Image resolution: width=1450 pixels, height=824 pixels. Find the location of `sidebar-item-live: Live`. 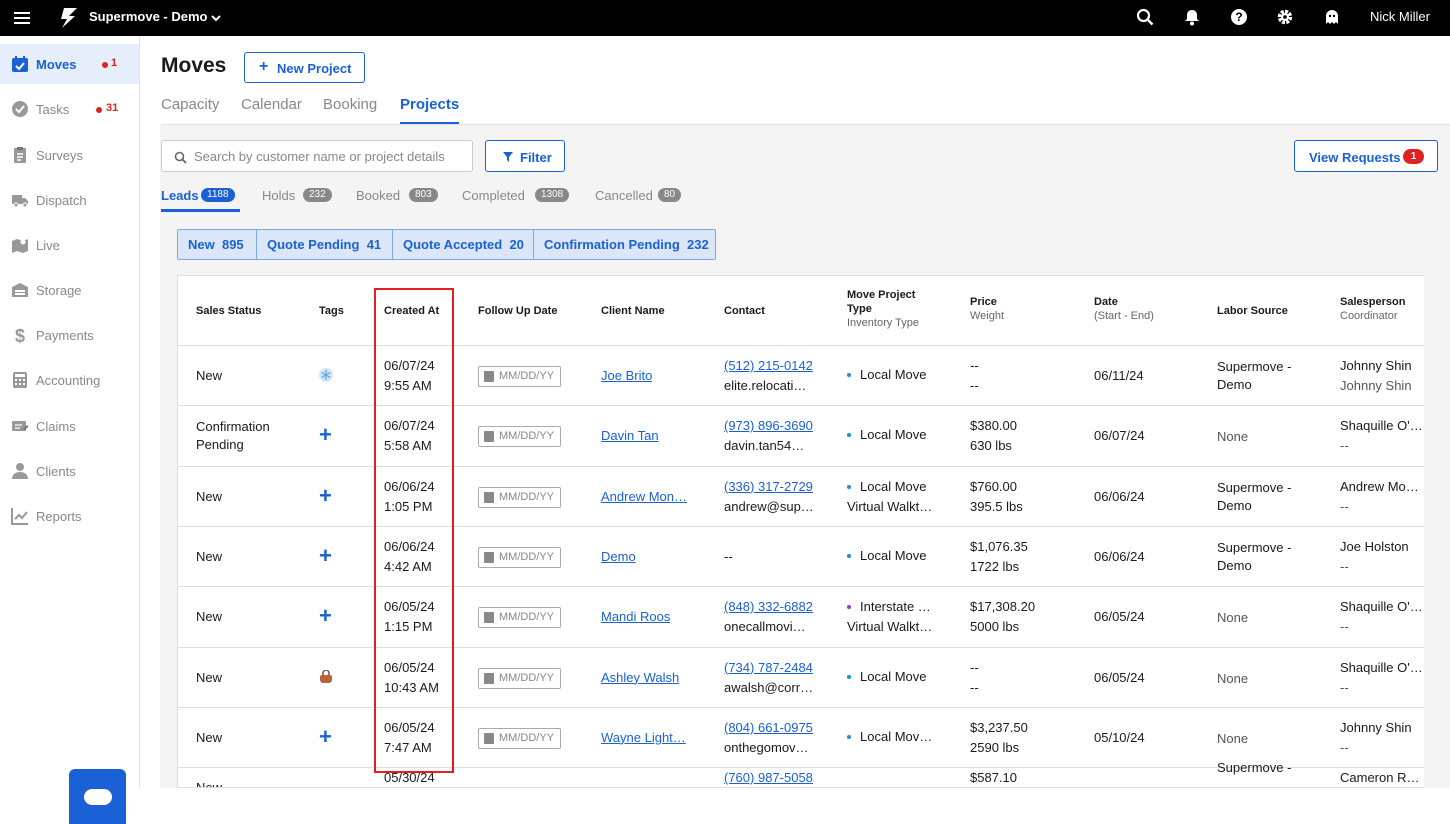

sidebar-item-live: Live is located at coordinates (69, 245).